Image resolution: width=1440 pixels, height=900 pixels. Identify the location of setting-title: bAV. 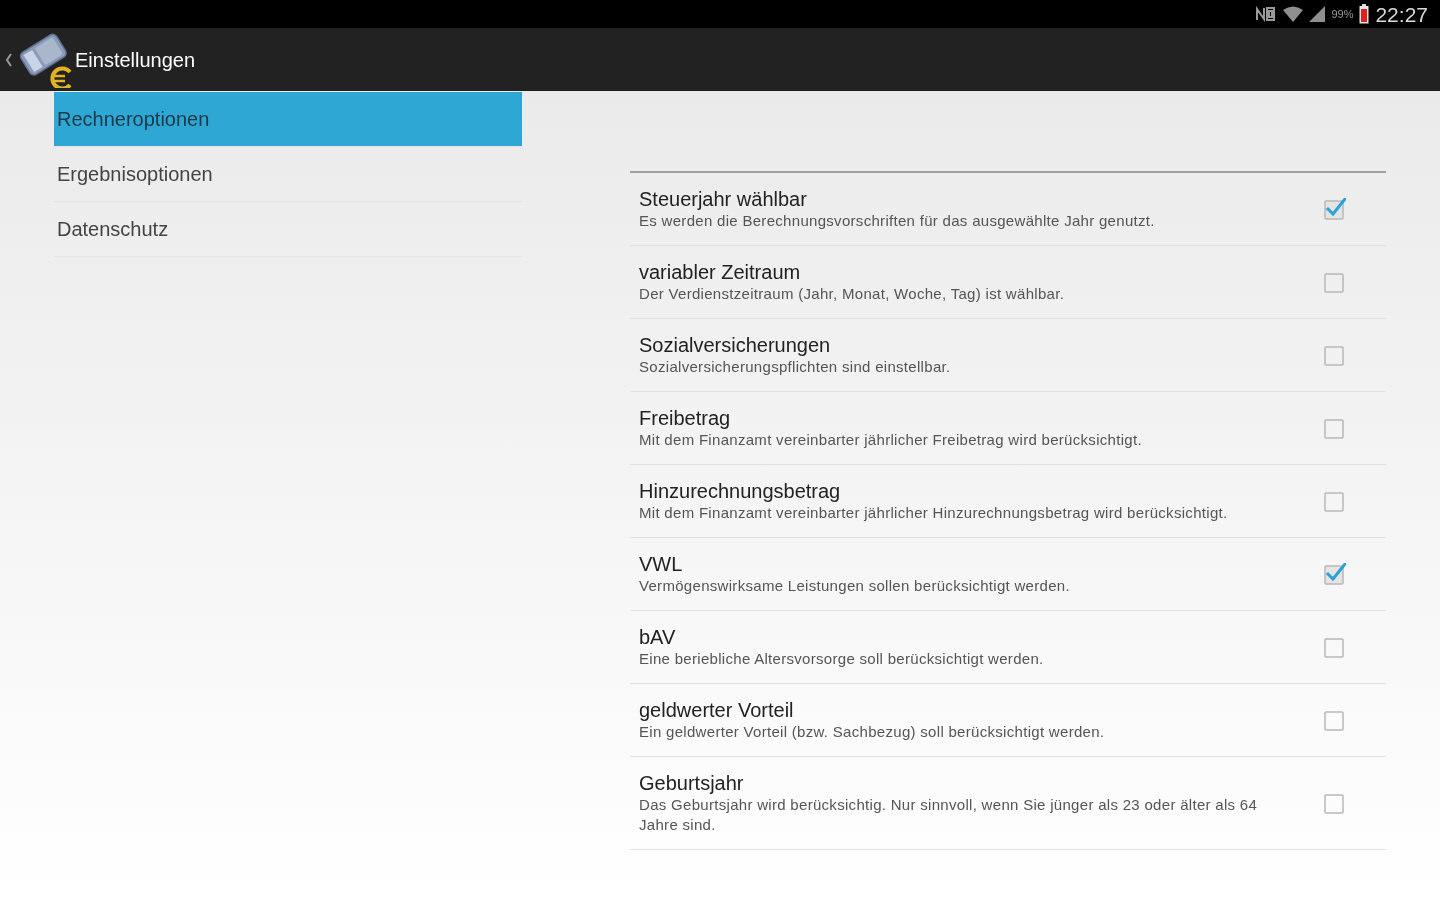
(658, 637).